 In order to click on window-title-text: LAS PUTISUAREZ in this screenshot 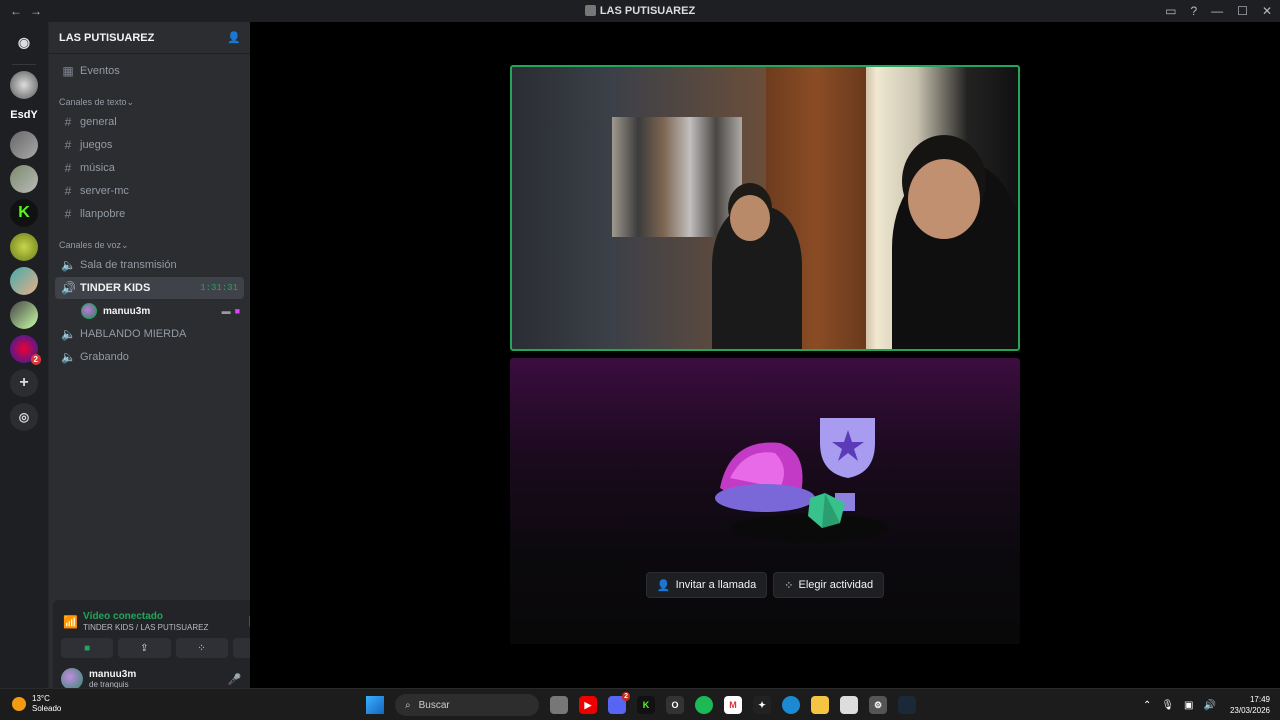, I will do `click(647, 11)`.